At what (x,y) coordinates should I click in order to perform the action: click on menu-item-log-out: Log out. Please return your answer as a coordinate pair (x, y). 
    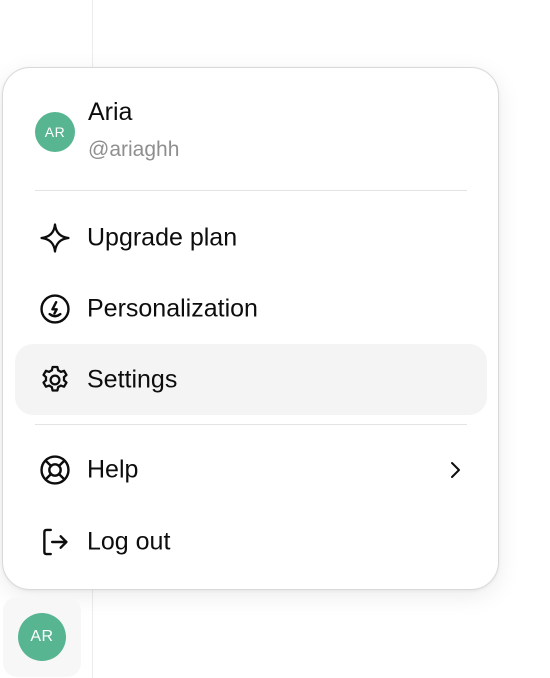
    Looking at the image, I should click on (251, 541).